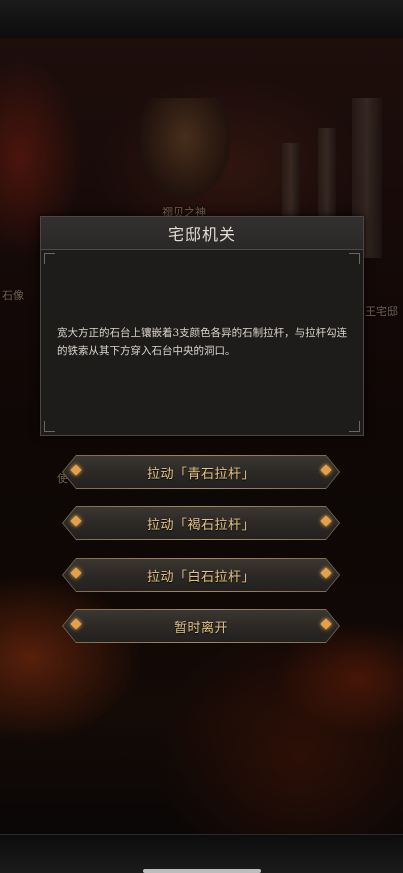 This screenshot has width=403, height=873. I want to click on choice-pull-cyan-lever: 拉动「青石拉杆」, so click(201, 472).